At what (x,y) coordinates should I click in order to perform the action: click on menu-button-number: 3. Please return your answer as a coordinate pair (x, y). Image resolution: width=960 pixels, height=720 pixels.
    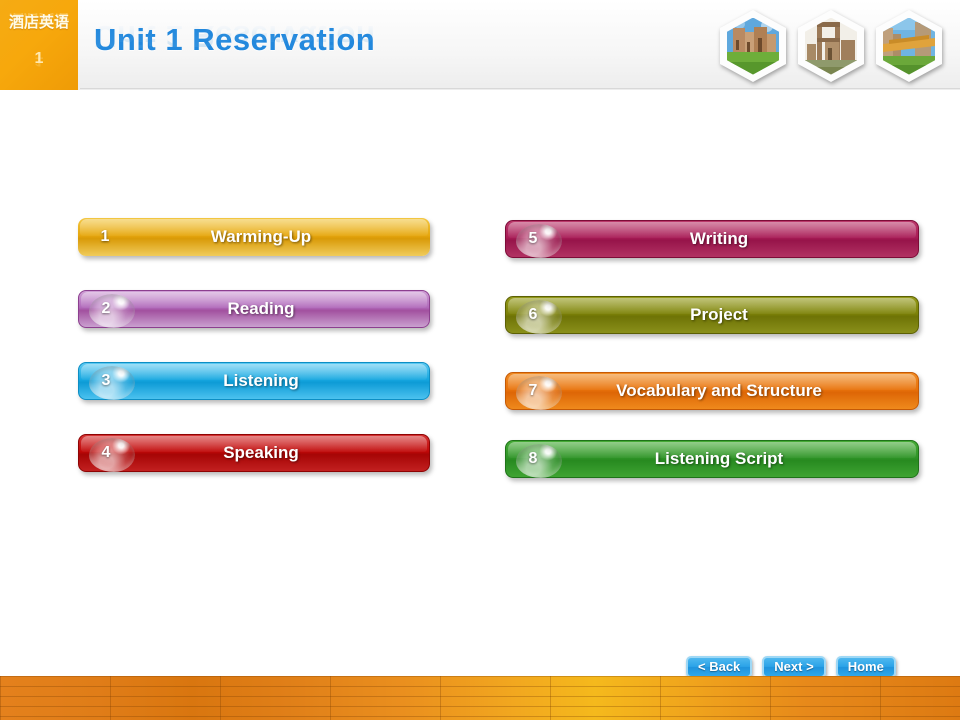
    Looking at the image, I should click on (106, 380).